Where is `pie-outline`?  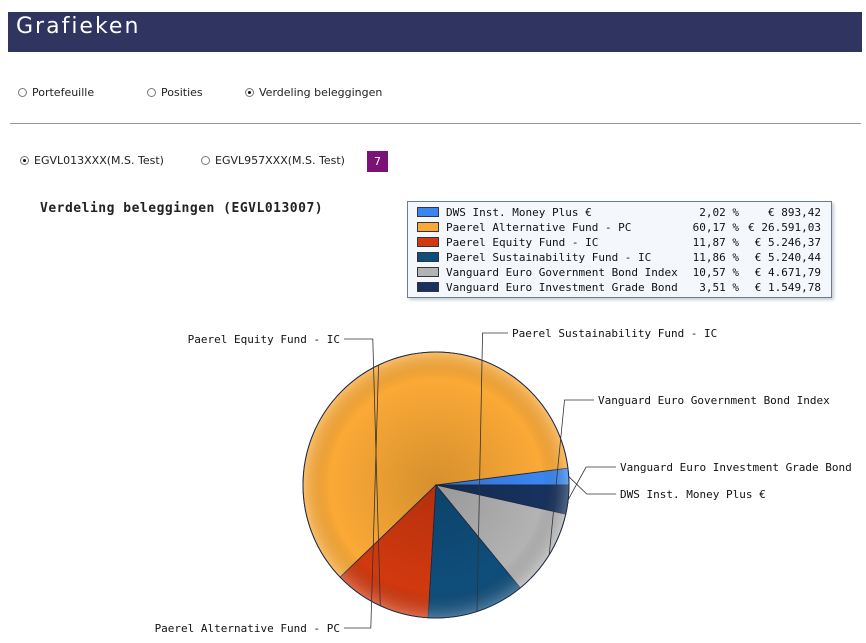 pie-outline is located at coordinates (436, 485).